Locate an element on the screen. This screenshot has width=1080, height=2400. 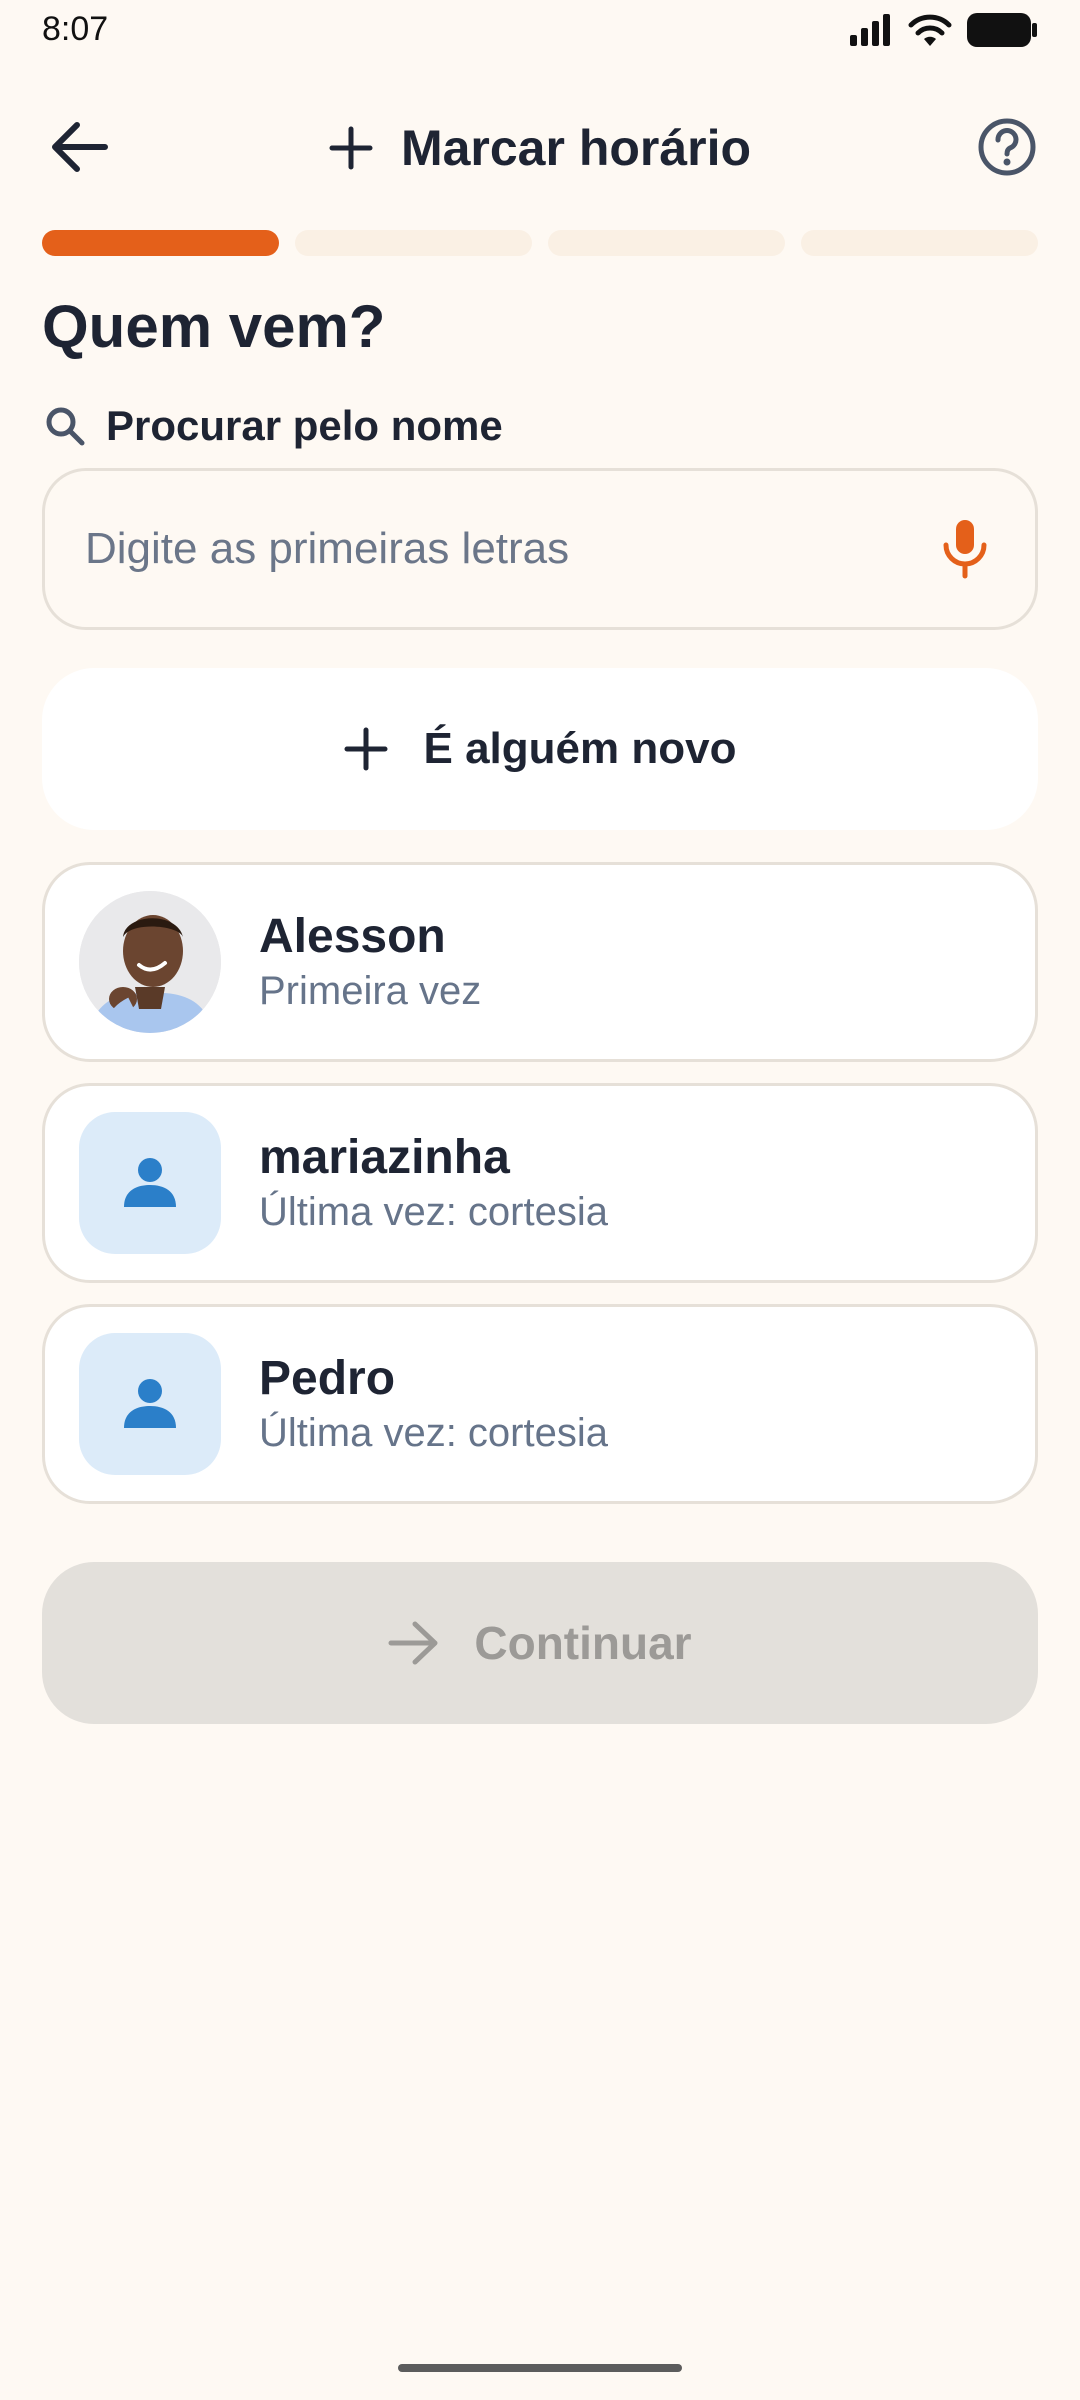
wifi-icon is located at coordinates (930, 30).